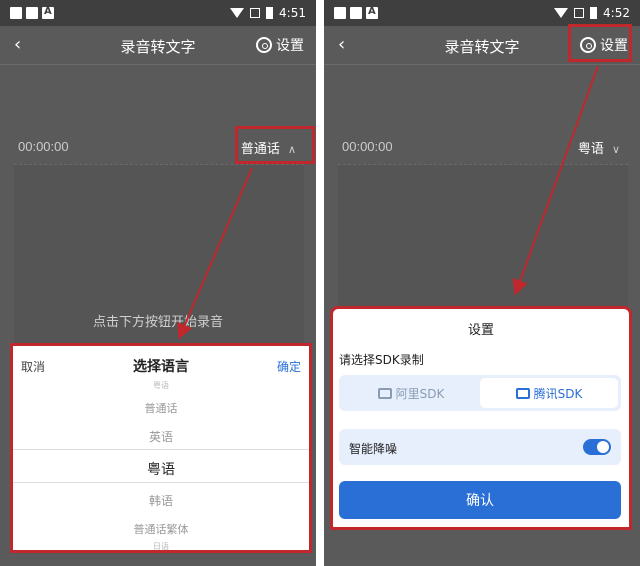 The height and width of the screenshot is (566, 640). What do you see at coordinates (555, 180) in the screenshot?
I see `arrow-to-settings` at bounding box center [555, 180].